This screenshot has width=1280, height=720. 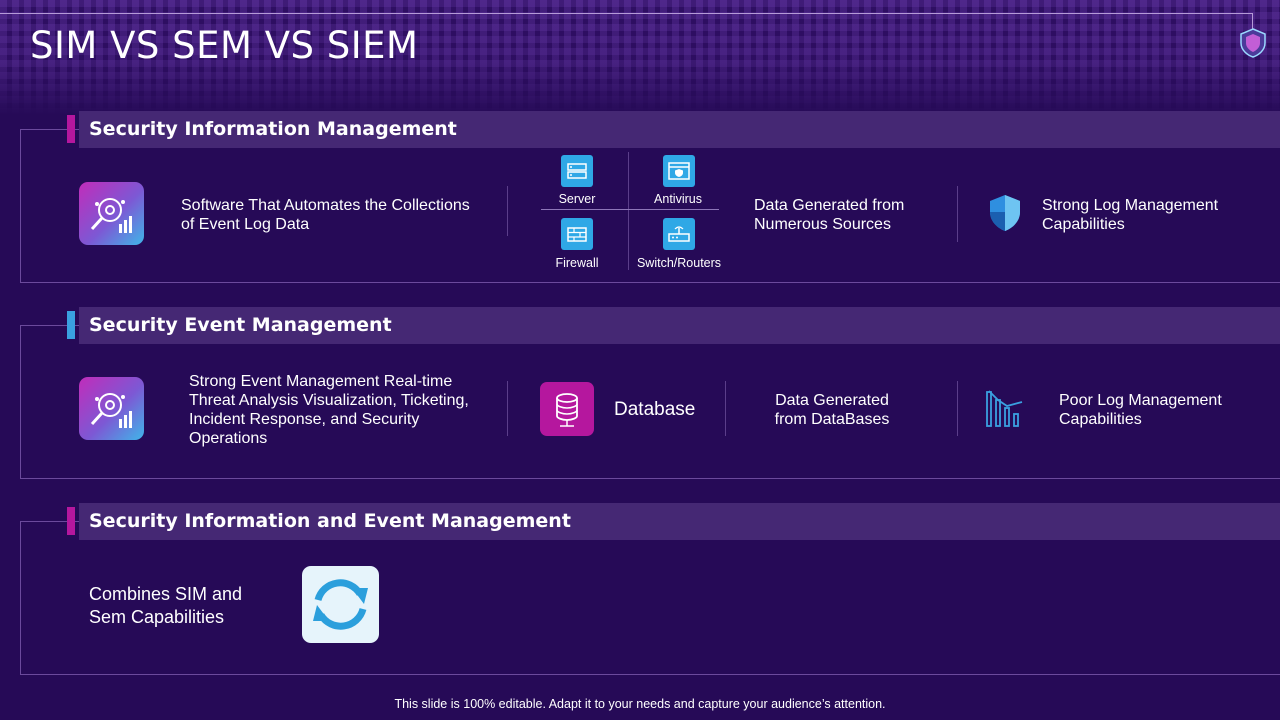 What do you see at coordinates (577, 199) in the screenshot?
I see `source-label-server: Server` at bounding box center [577, 199].